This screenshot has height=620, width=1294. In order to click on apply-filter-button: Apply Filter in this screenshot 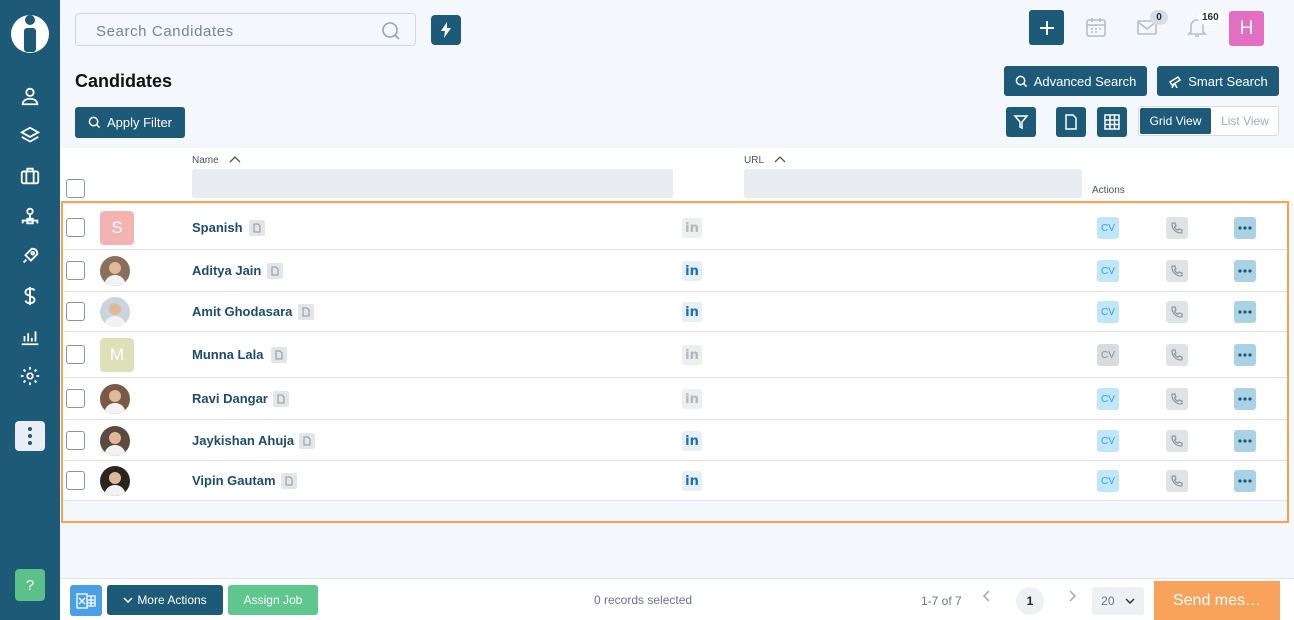, I will do `click(130, 122)`.